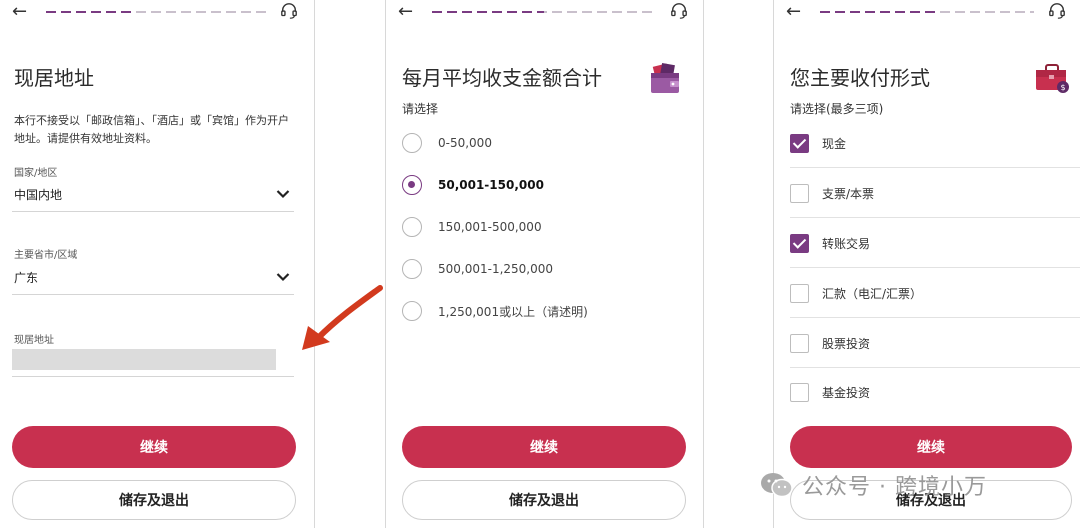 This screenshot has width=1080, height=528. What do you see at coordinates (777, 485) in the screenshot?
I see `wechat-logo-icon` at bounding box center [777, 485].